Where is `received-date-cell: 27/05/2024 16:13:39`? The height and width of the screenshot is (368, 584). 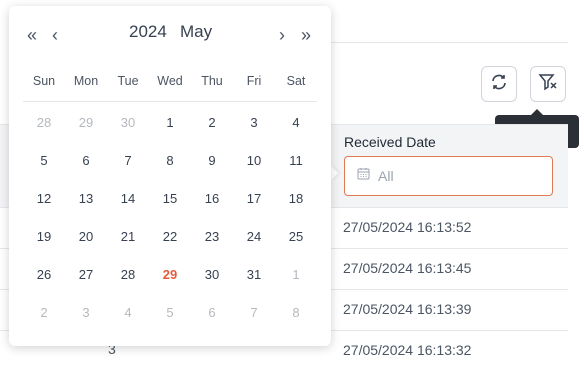 received-date-cell: 27/05/2024 16:13:39 is located at coordinates (407, 309).